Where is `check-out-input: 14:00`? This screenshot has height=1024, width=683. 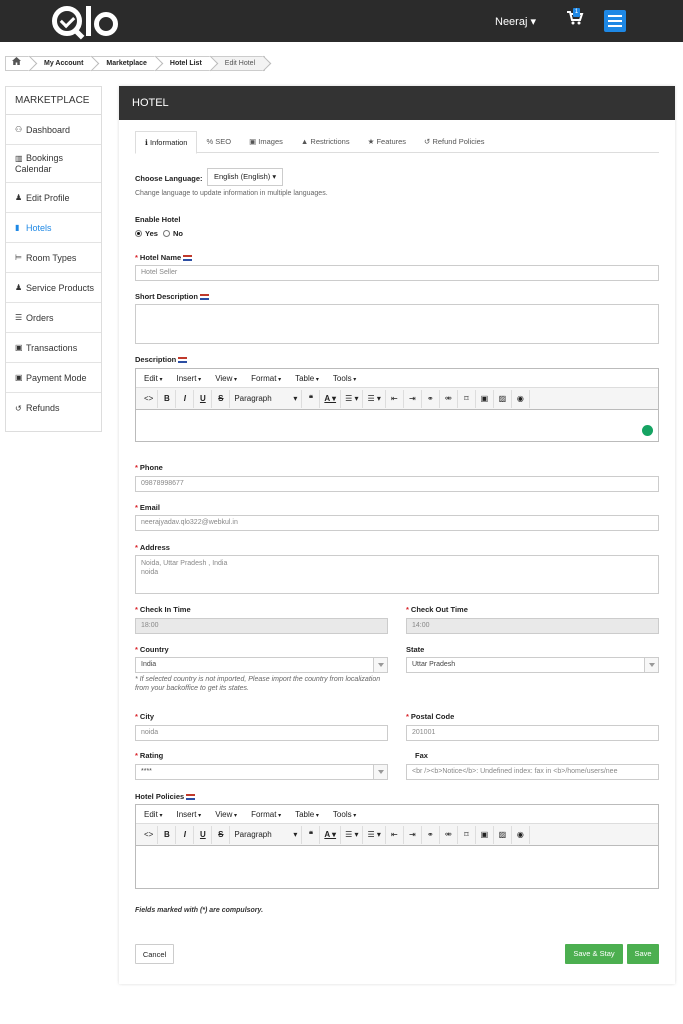
check-out-input: 14:00 is located at coordinates (532, 626).